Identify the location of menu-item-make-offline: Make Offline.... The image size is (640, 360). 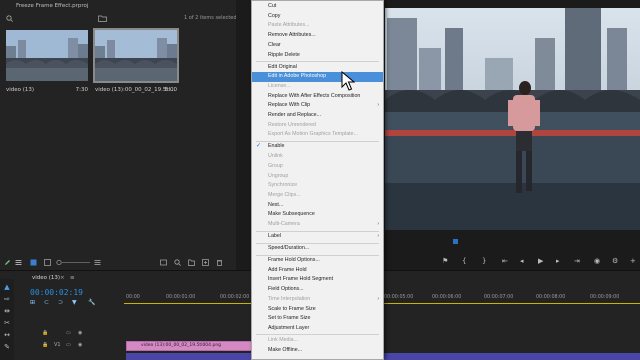
(317, 351).